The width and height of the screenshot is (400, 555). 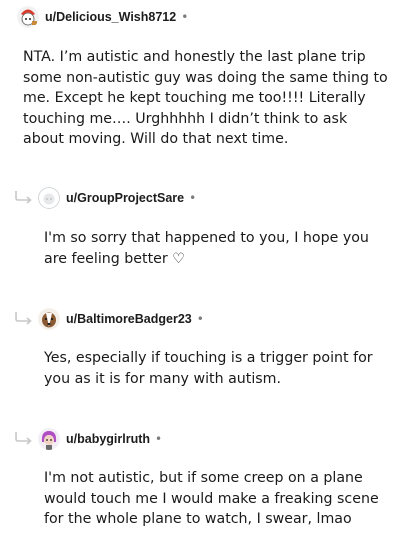 I want to click on snoo-red-avatar-icon, so click(x=28, y=17).